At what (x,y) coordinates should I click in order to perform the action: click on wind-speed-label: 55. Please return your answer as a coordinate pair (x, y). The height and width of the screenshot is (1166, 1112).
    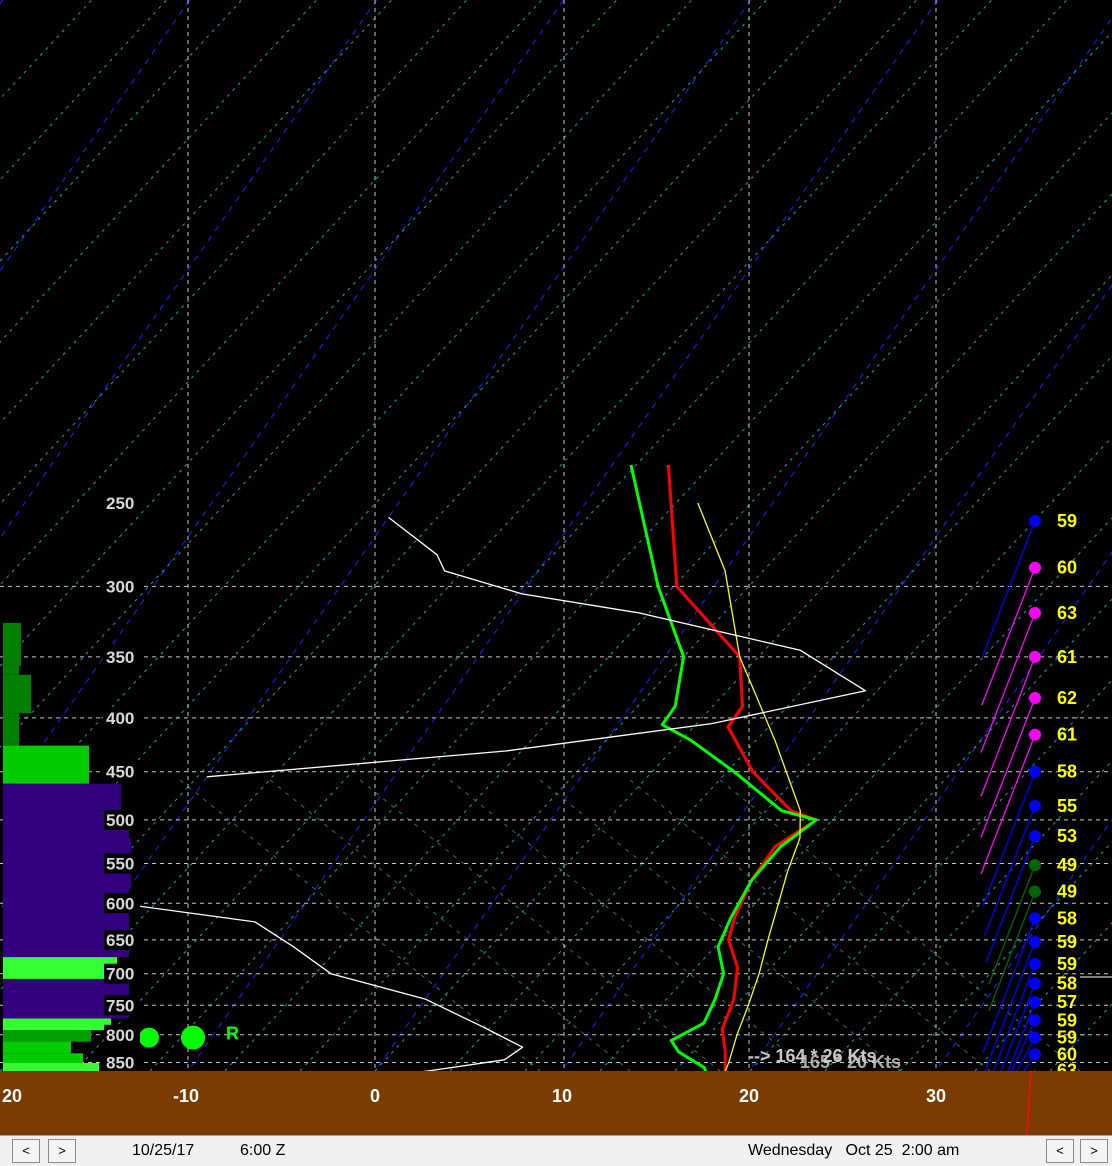
    Looking at the image, I should click on (1067, 806).